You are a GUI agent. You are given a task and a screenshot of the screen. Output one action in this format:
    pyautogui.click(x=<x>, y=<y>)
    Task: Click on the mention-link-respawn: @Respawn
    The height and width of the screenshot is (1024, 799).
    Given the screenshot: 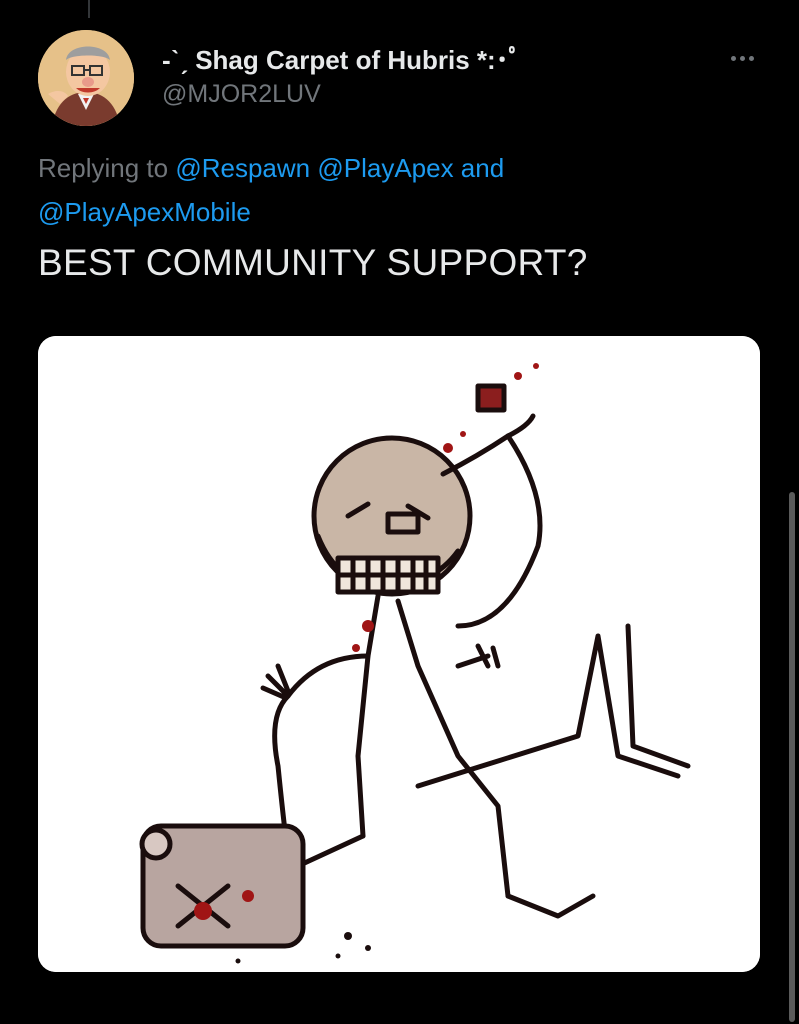 What is the action you would take?
    pyautogui.click(x=242, y=168)
    